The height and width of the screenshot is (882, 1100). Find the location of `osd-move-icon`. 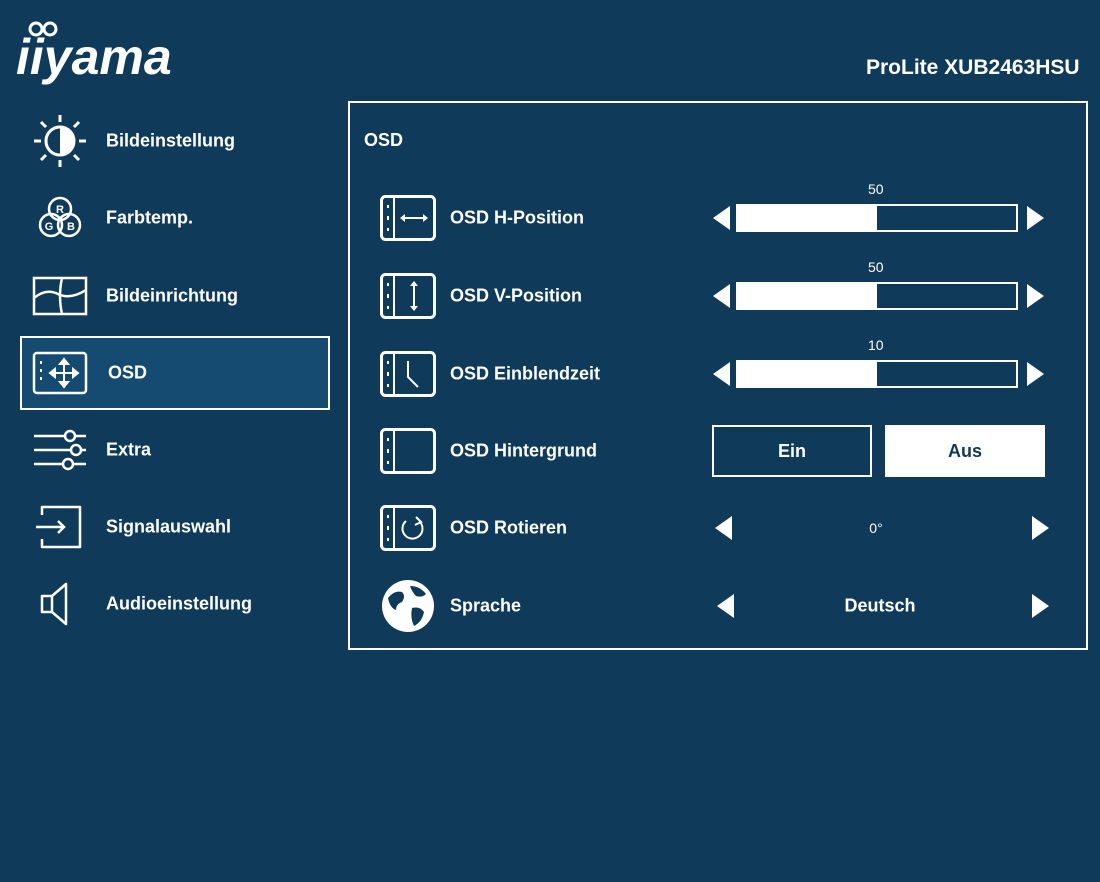

osd-move-icon is located at coordinates (60, 373).